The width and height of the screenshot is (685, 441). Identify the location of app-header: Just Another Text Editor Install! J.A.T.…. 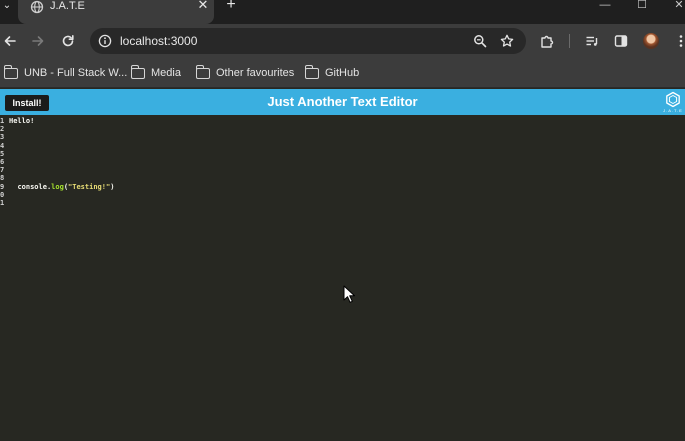
(342, 102).